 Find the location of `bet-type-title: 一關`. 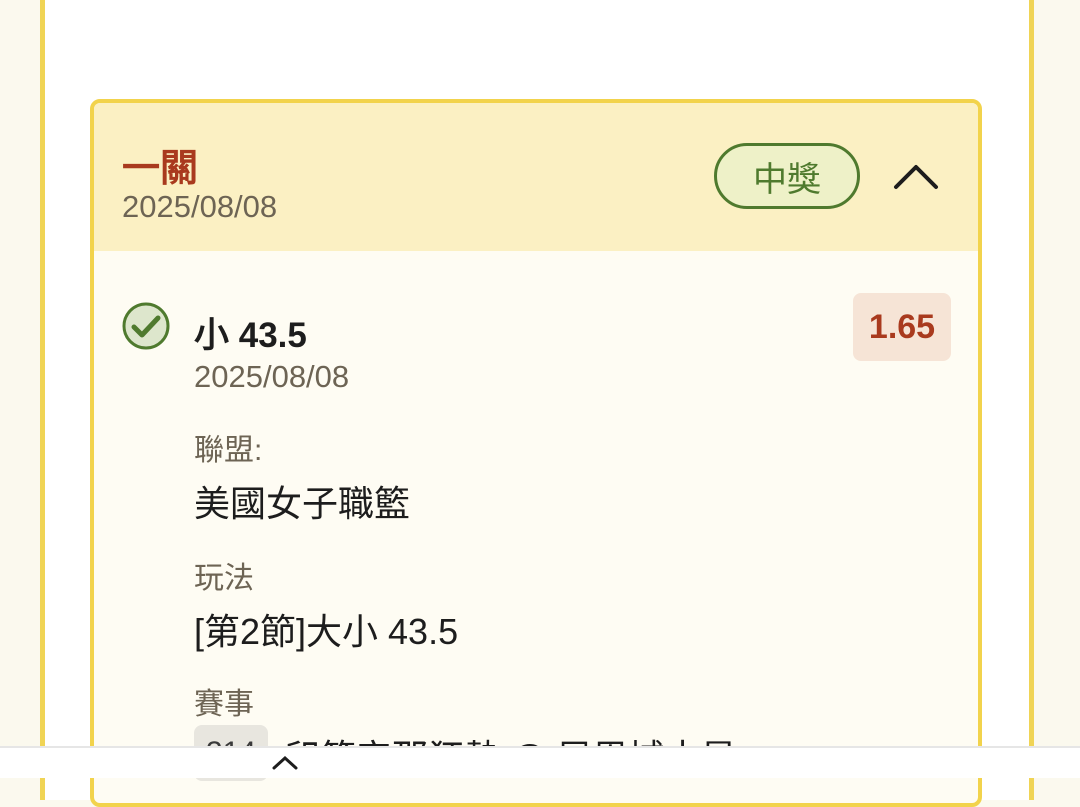

bet-type-title: 一關 is located at coordinates (160, 169).